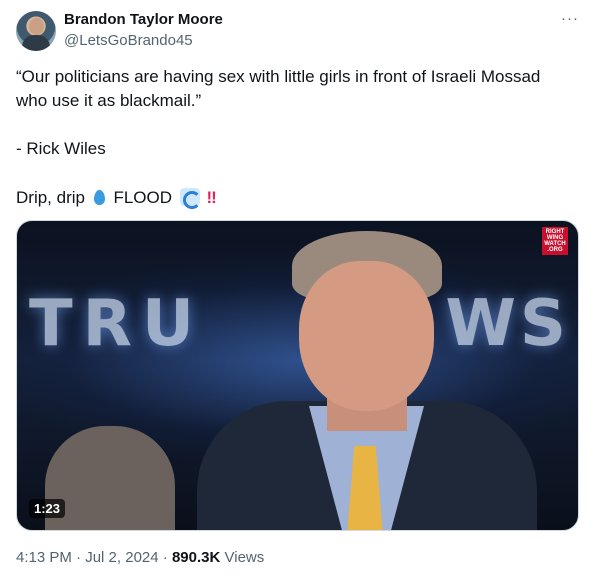  Describe the element at coordinates (61, 148) in the screenshot. I see `tweet-line-attribution: - Rick Wiles` at that location.